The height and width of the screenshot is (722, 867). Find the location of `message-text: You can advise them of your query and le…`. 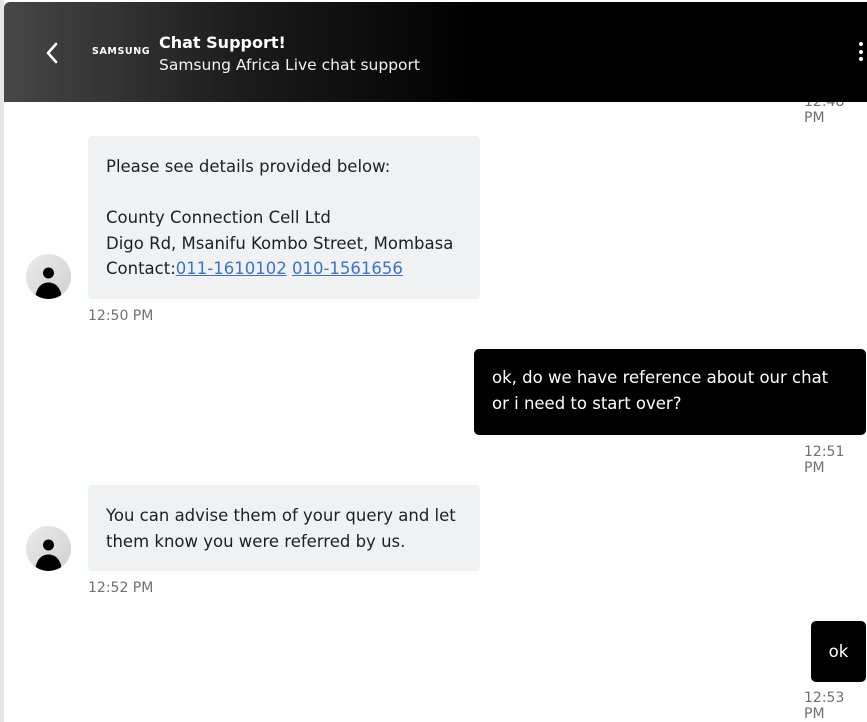

message-text: You can advise them of your query and le… is located at coordinates (281, 528).